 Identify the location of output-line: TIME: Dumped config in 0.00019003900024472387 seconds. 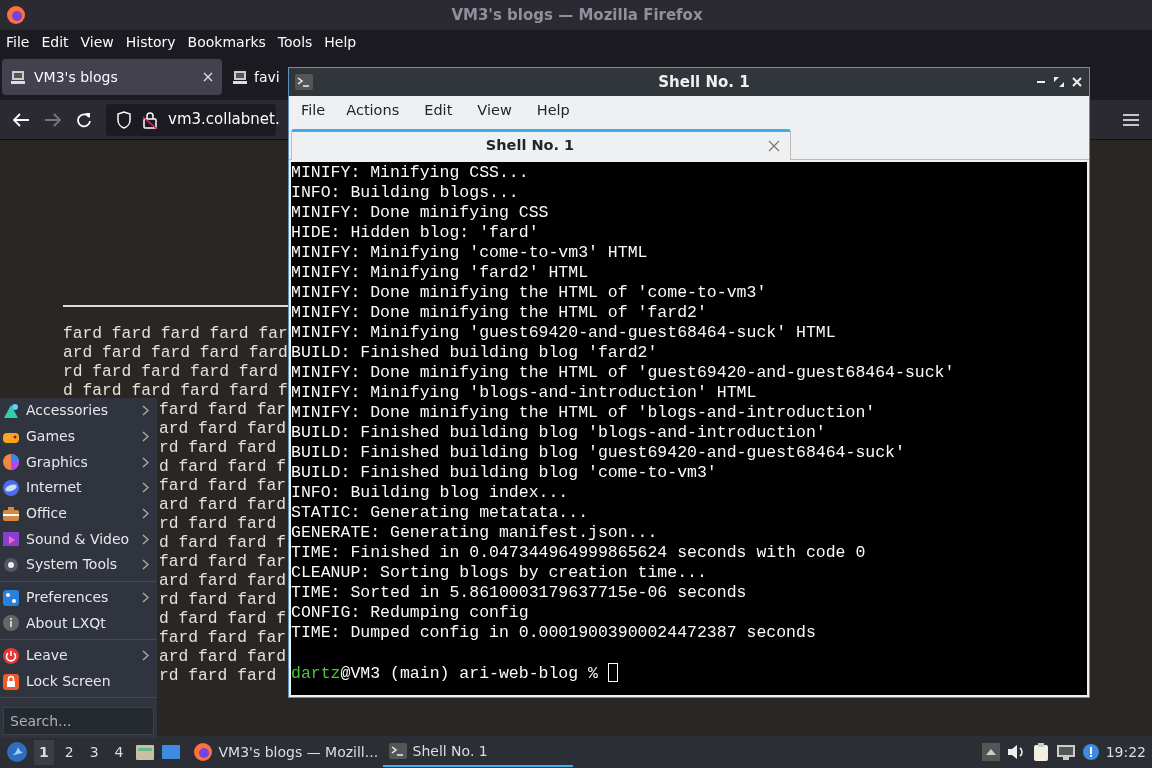
(554, 633).